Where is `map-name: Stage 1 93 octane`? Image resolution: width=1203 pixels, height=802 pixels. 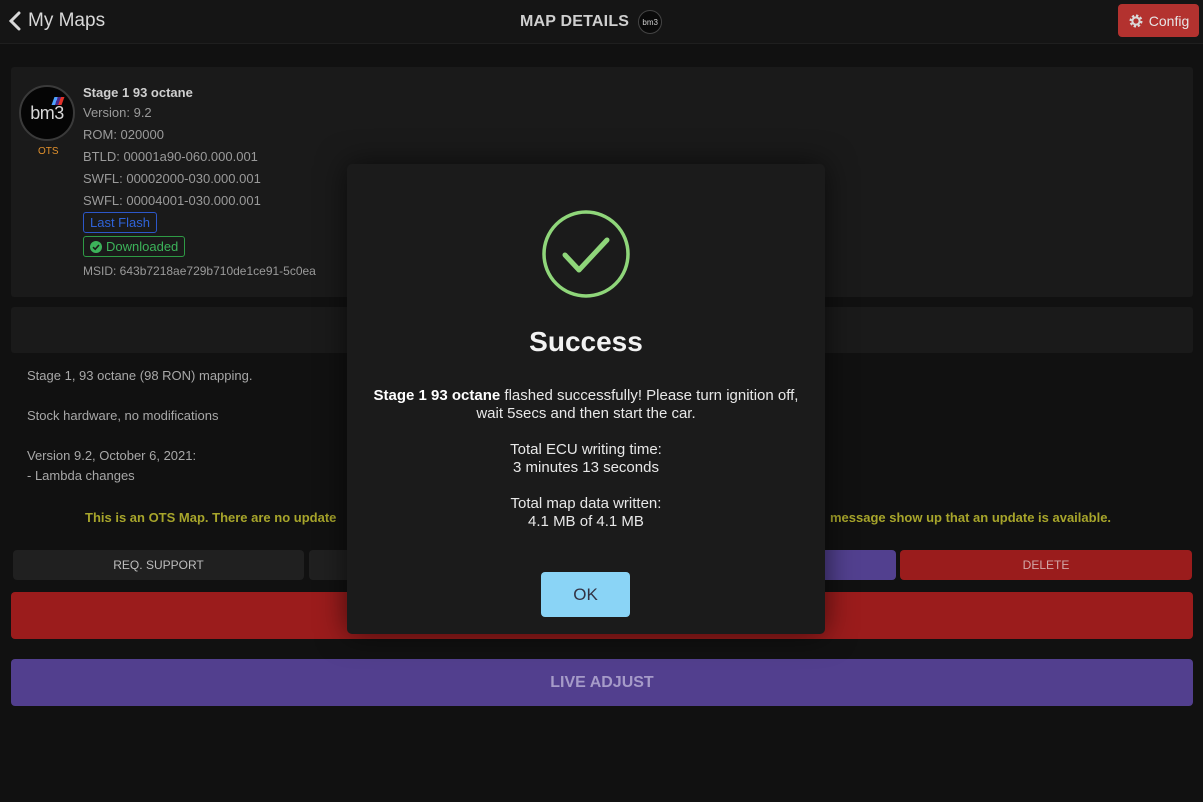
map-name: Stage 1 93 octane is located at coordinates (138, 92).